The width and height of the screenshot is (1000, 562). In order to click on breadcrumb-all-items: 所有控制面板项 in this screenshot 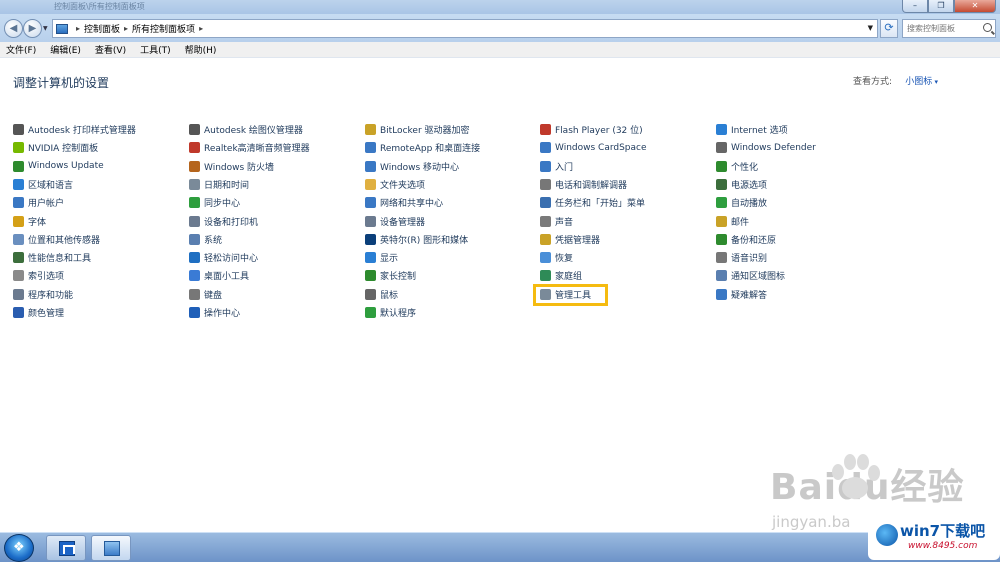, I will do `click(163, 28)`.